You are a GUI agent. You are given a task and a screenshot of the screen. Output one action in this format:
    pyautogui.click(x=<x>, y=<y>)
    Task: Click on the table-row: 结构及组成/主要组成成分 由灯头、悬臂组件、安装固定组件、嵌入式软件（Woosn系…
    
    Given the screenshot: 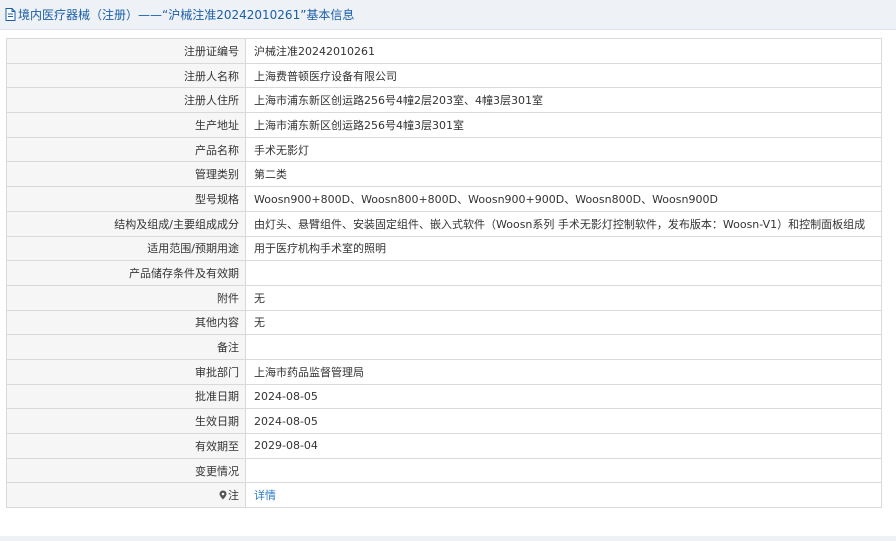 What is the action you would take?
    pyautogui.click(x=444, y=223)
    